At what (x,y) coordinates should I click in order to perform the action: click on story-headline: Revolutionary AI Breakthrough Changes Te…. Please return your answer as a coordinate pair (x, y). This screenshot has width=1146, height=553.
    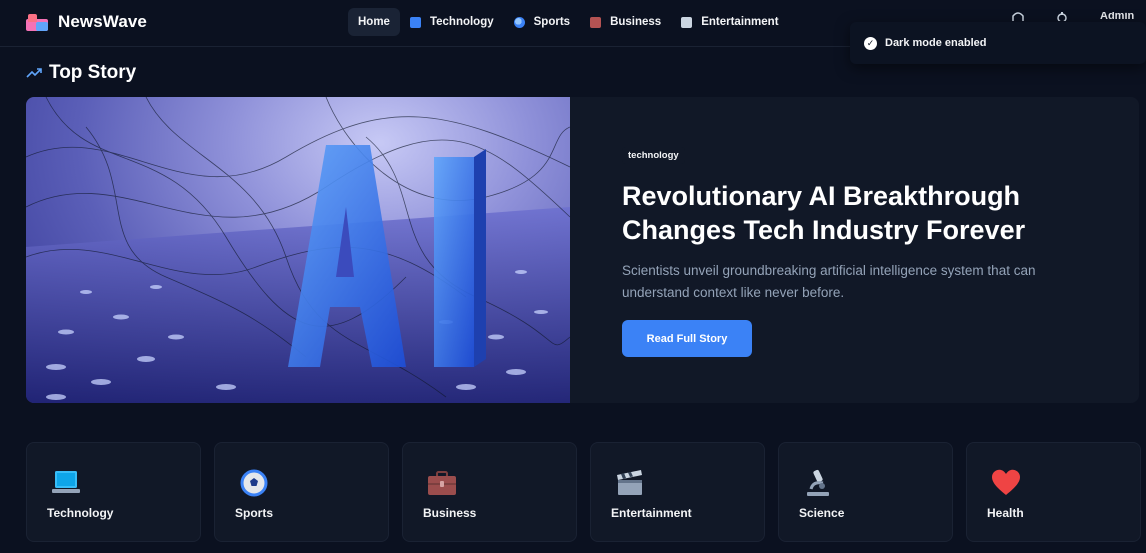
    Looking at the image, I should click on (862, 213).